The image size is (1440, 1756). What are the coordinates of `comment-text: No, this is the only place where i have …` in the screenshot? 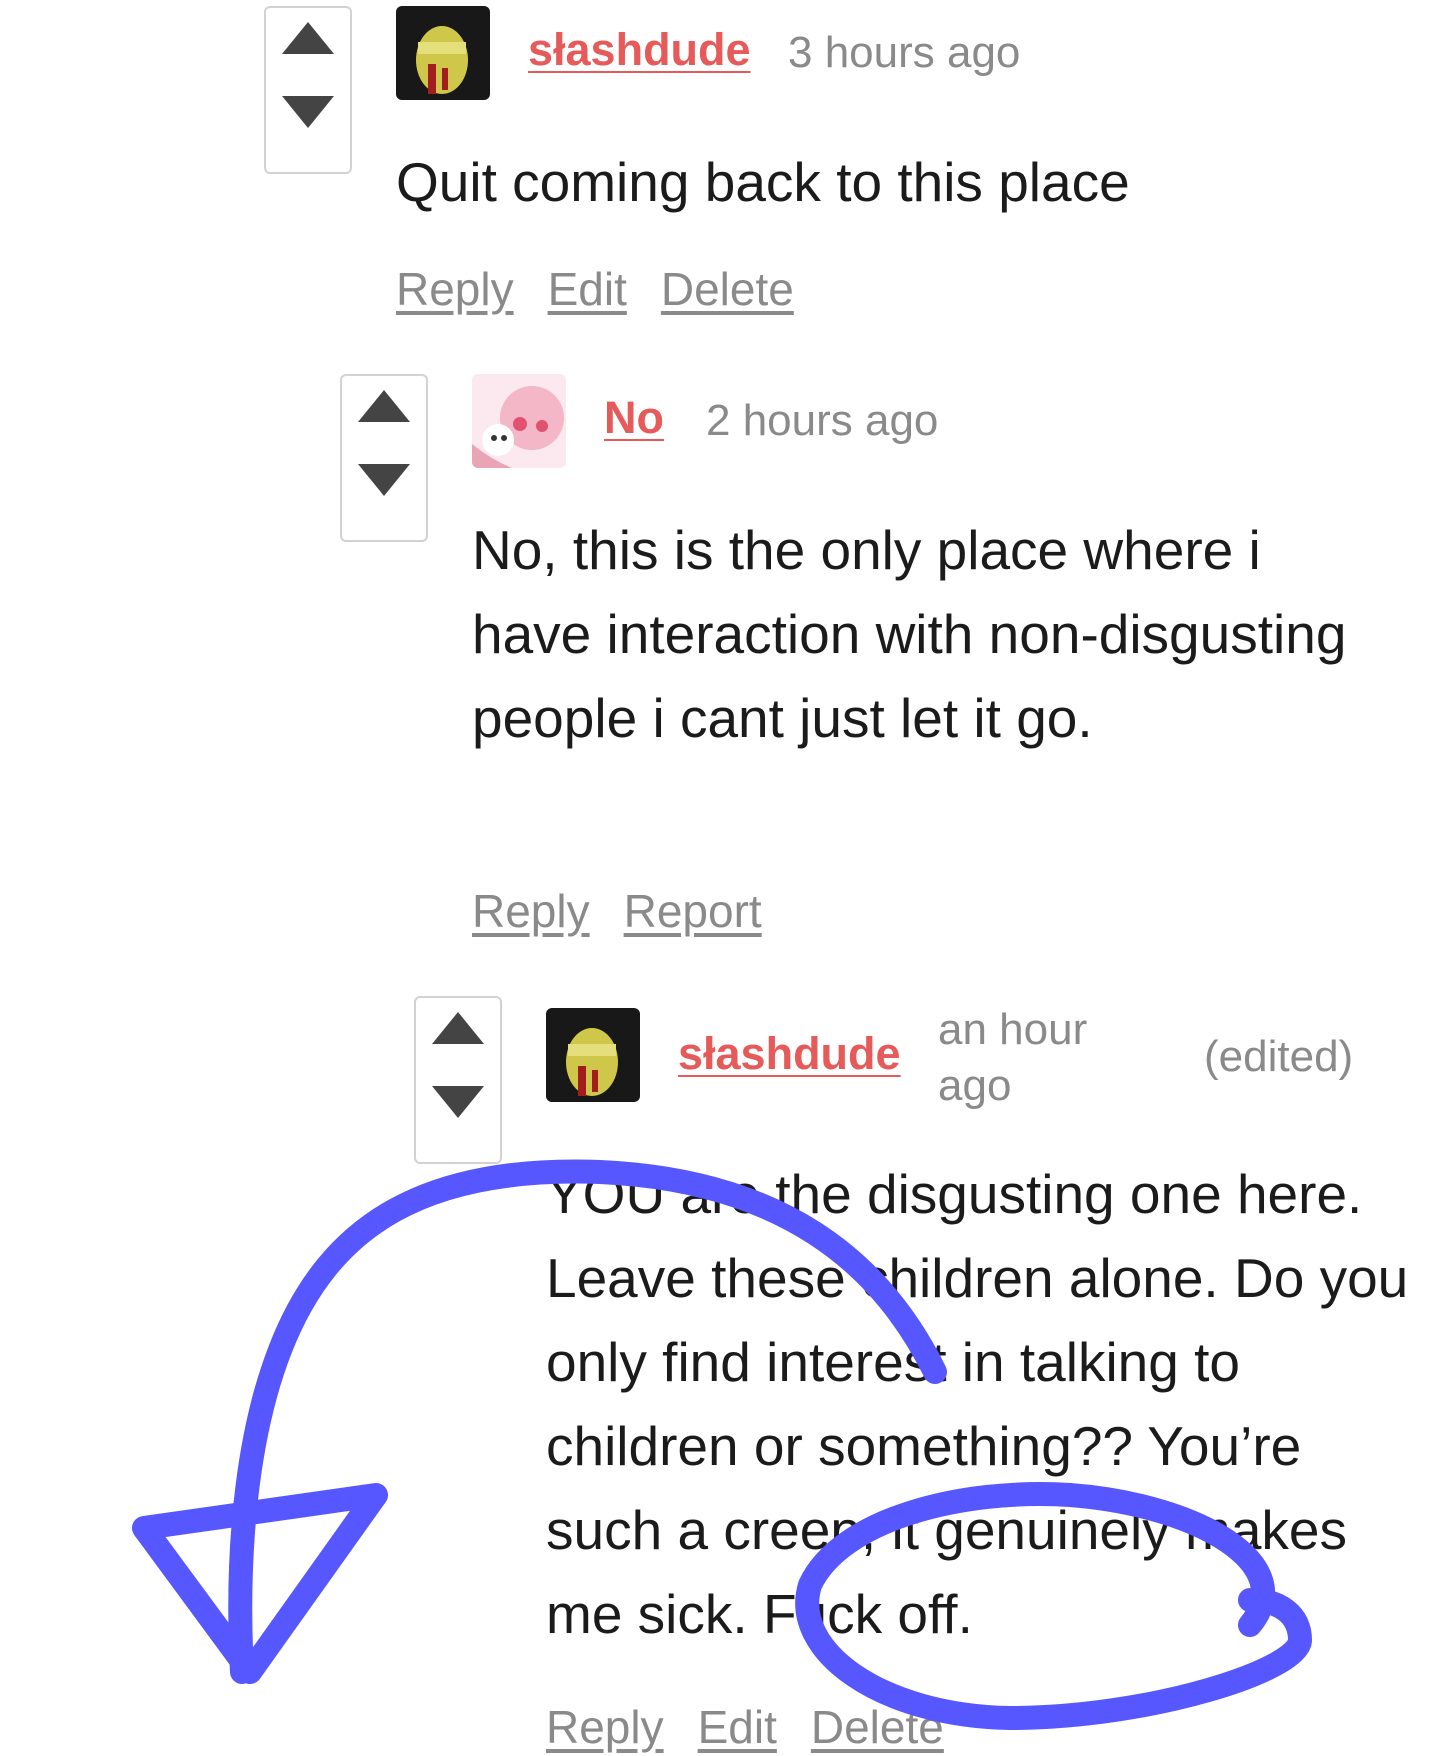 It's located at (909, 634).